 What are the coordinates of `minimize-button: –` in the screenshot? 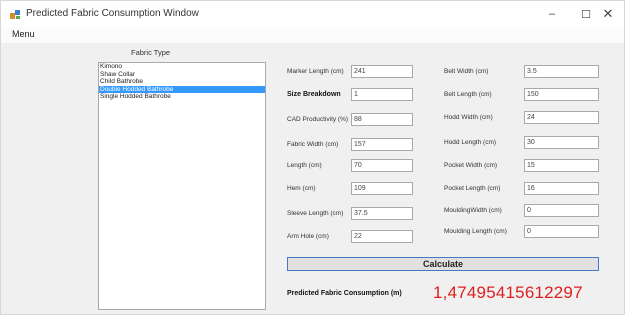 It's located at (552, 14).